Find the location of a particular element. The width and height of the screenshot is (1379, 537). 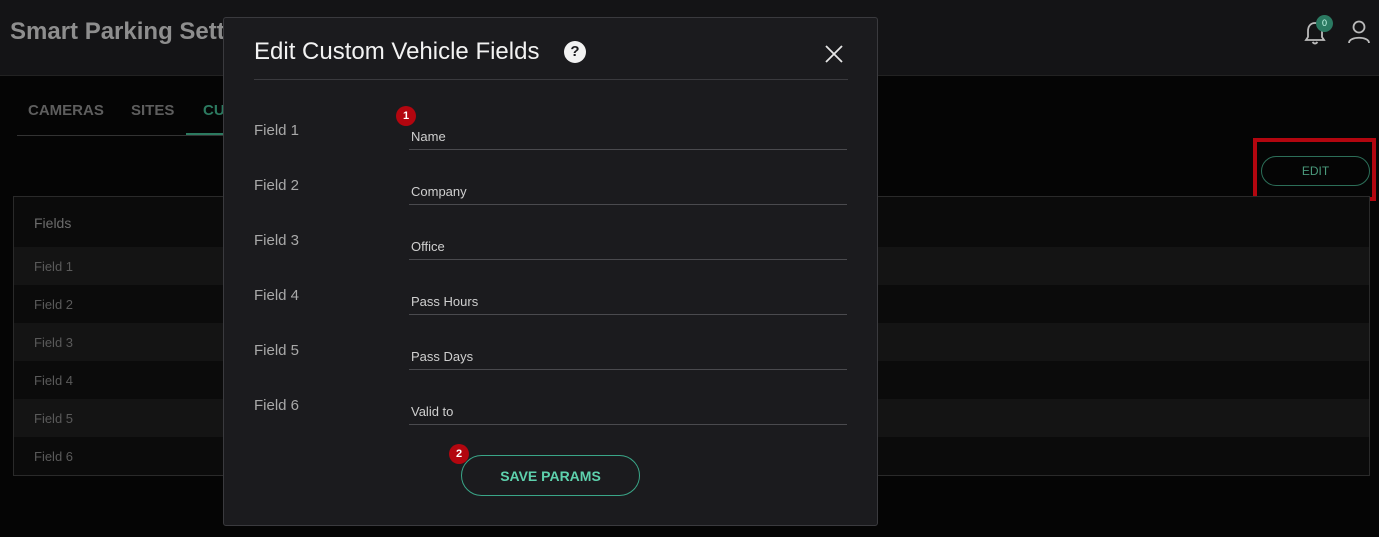

step-badge-2: 2 is located at coordinates (459, 454).